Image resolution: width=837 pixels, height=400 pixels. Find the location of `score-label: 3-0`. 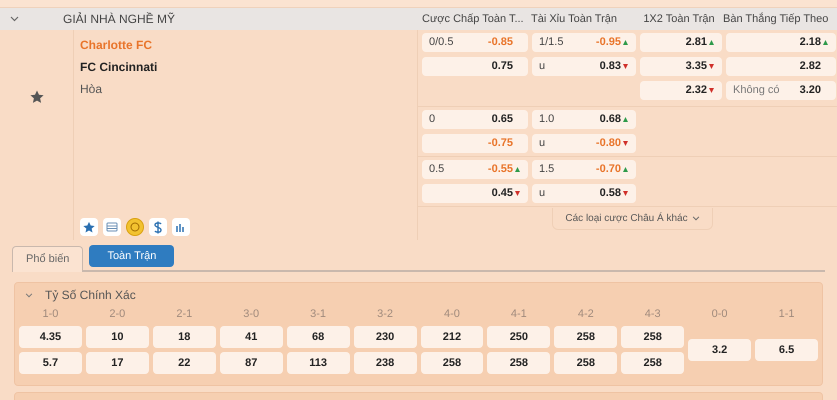

score-label: 3-0 is located at coordinates (251, 314).